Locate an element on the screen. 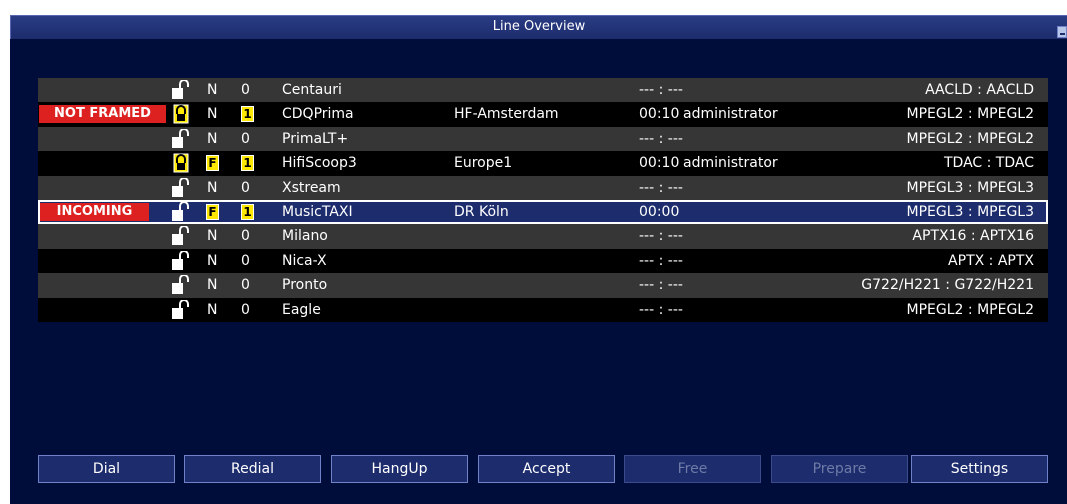  line-codec: TDAC is located at coordinates (988, 163).